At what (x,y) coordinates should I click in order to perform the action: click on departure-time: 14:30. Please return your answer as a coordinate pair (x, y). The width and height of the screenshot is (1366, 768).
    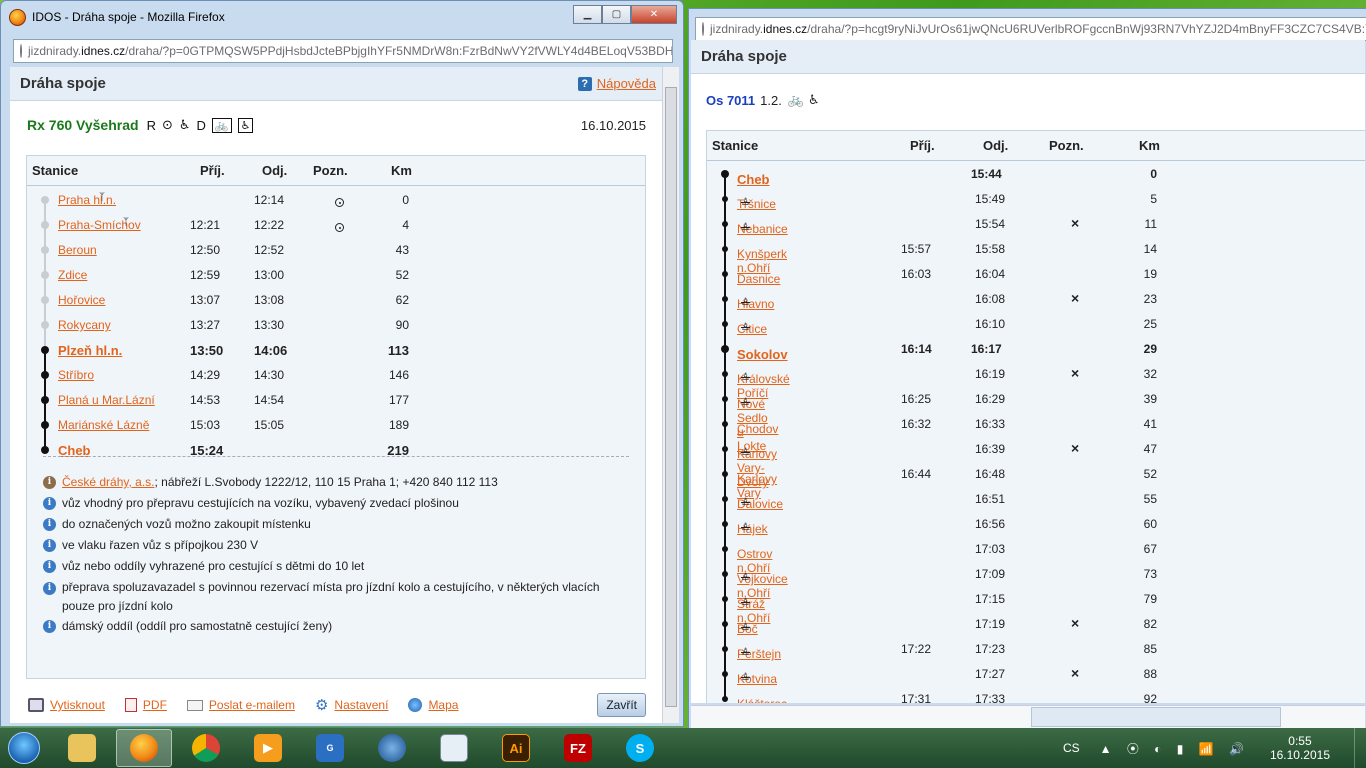
    Looking at the image, I should click on (269, 375).